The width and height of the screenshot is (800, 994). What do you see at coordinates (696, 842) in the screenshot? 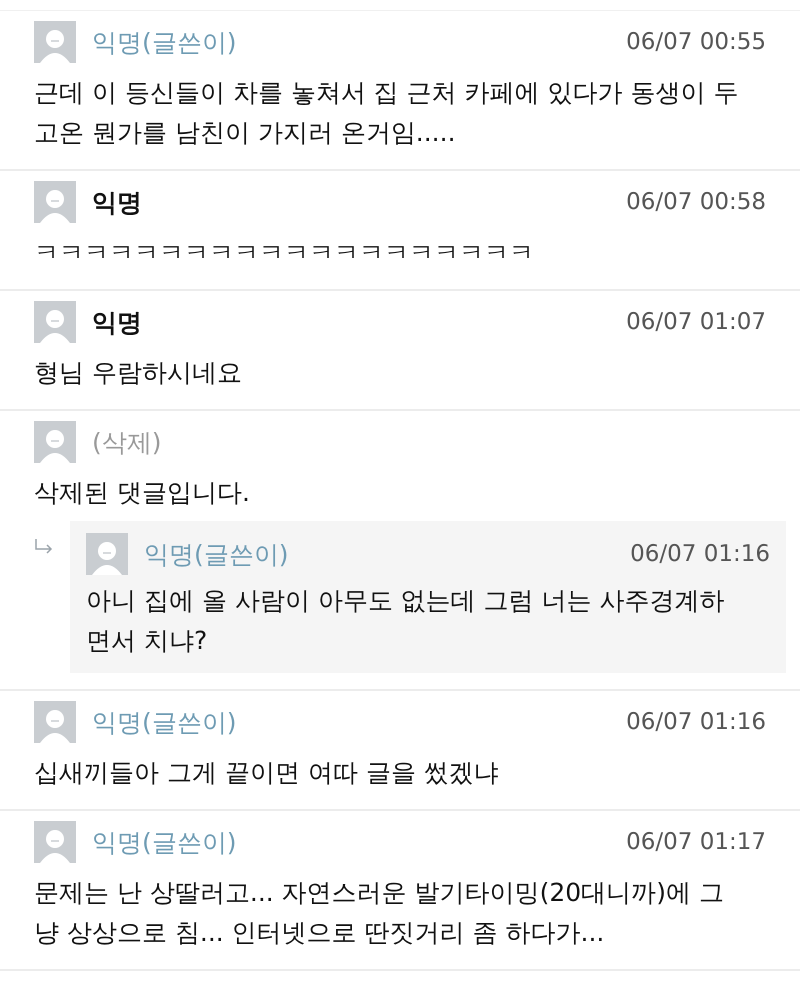
I see `timestamp: 06/07 01:17` at bounding box center [696, 842].